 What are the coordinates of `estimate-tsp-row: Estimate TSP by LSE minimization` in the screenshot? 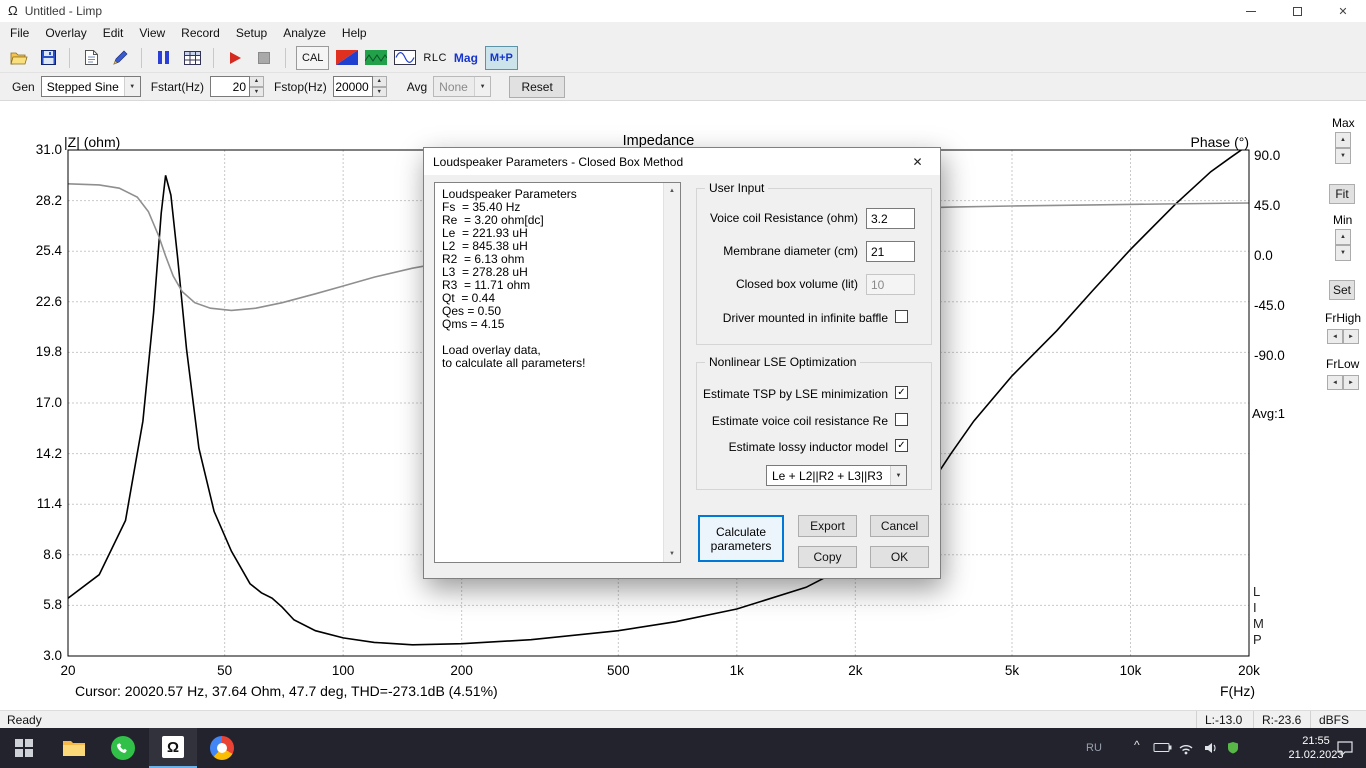 It's located at (814, 394).